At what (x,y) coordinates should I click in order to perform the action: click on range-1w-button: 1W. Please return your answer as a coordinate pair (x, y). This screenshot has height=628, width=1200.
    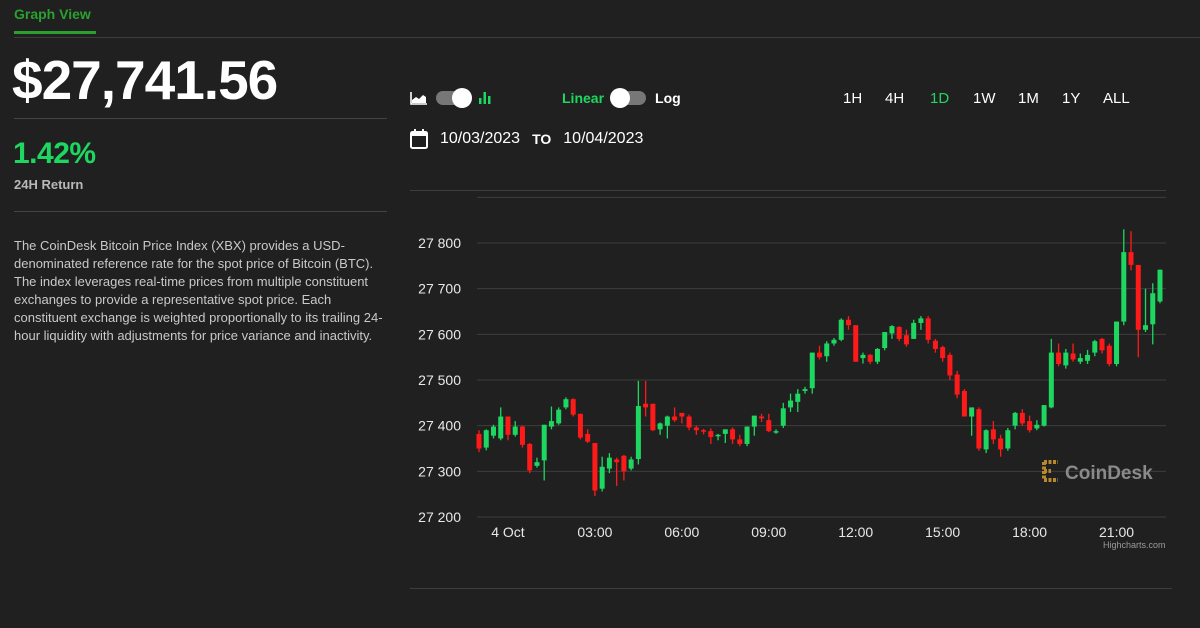
    Looking at the image, I should click on (984, 98).